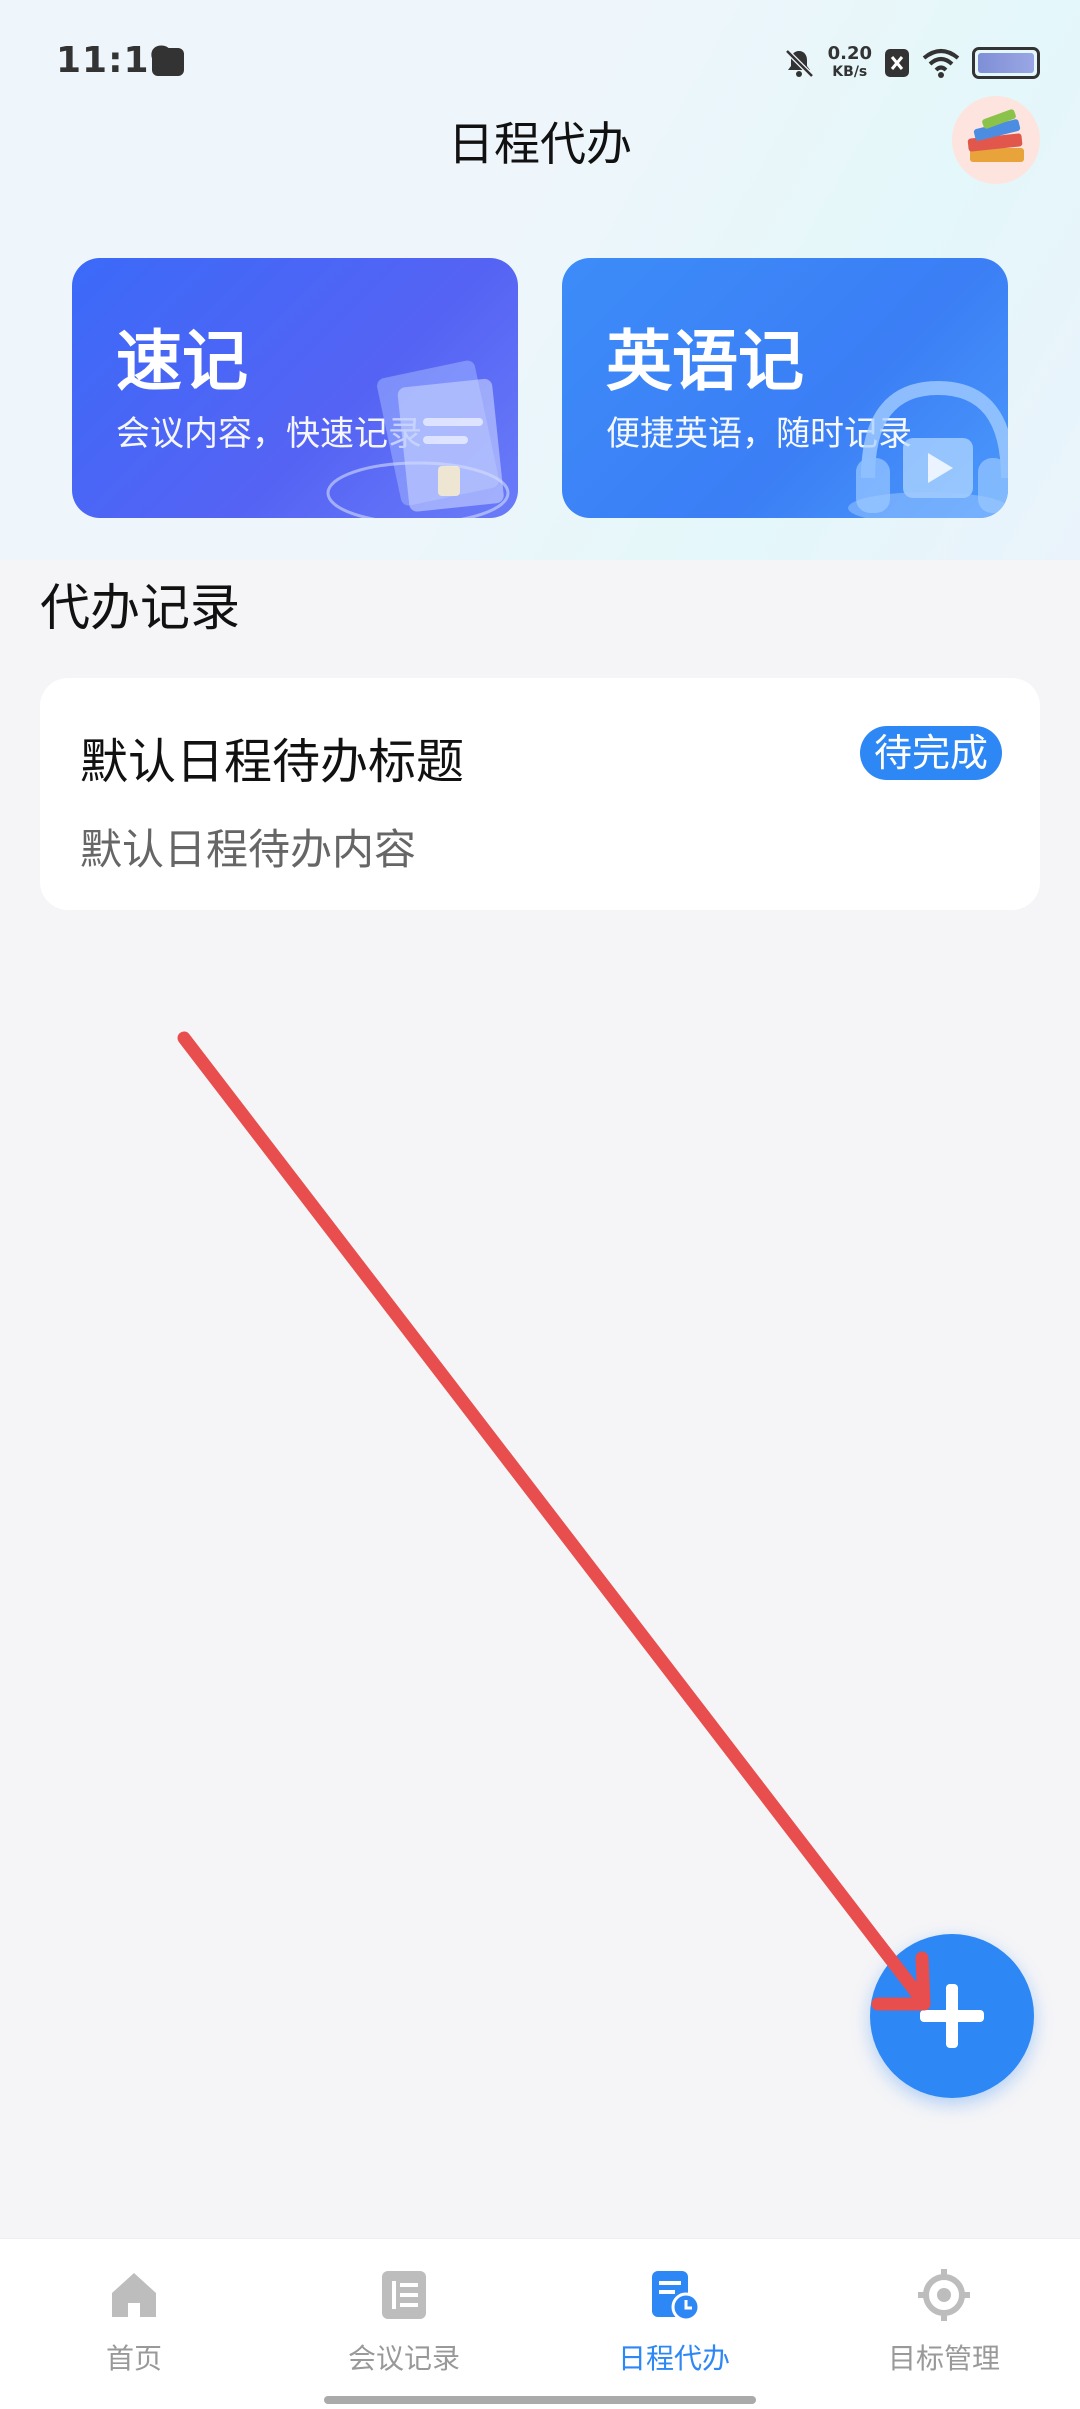  Describe the element at coordinates (404, 2322) in the screenshot. I see `nav-item-meeting-record: 会议记录` at that location.